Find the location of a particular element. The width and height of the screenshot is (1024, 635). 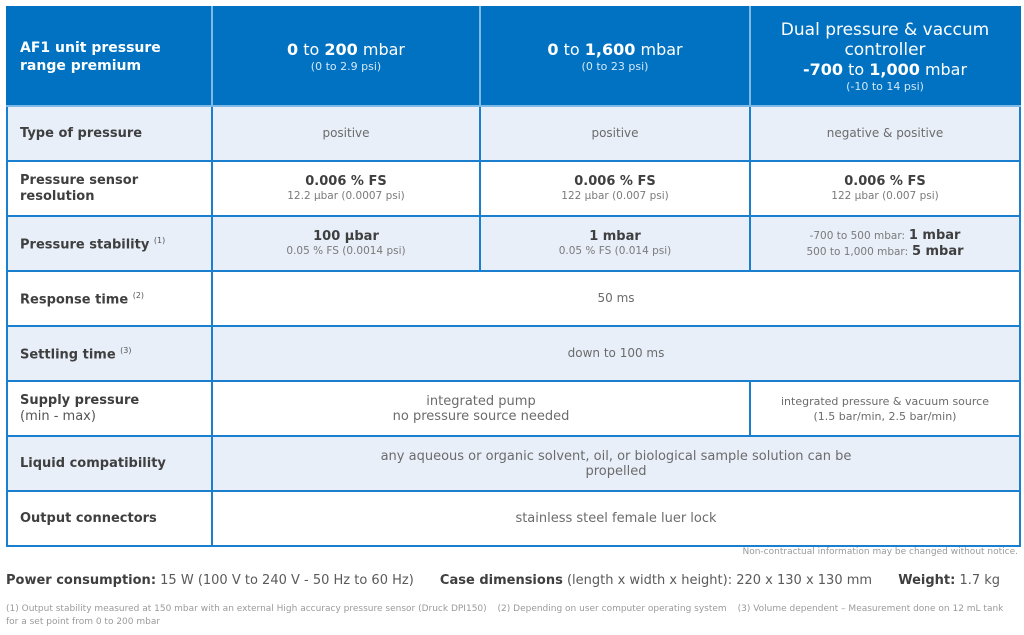

footnote-ref: (1) is located at coordinates (159, 241).